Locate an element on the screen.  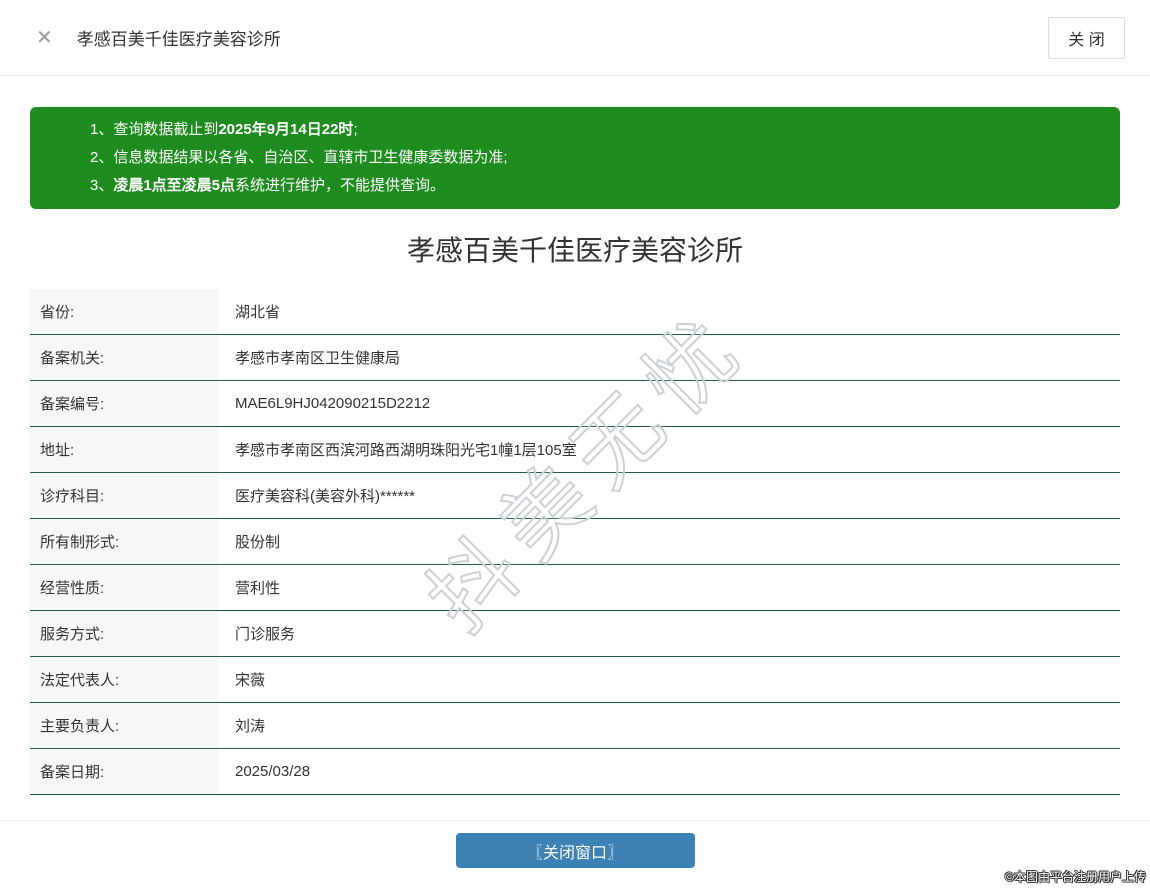
row-label: 经营性质: is located at coordinates (124, 587).